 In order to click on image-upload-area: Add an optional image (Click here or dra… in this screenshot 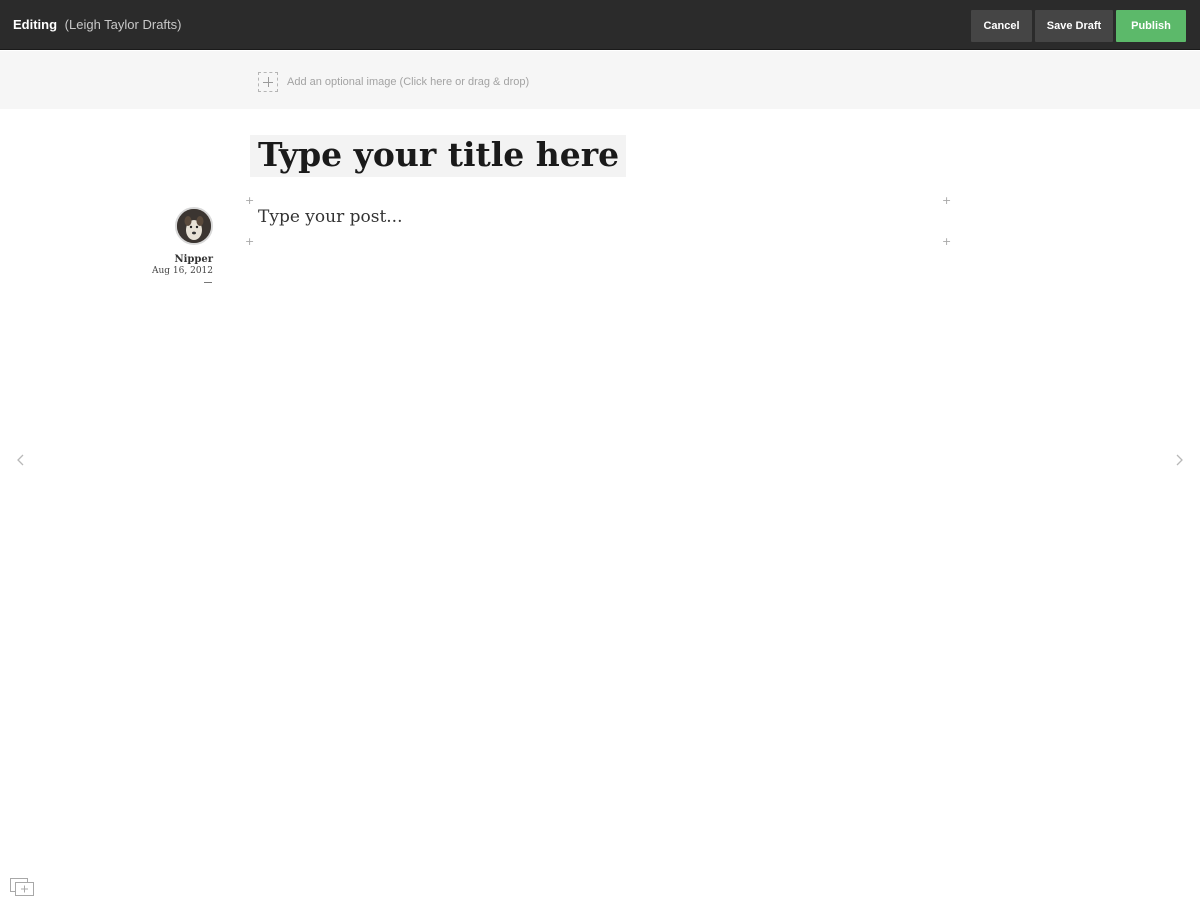, I will do `click(600, 80)`.